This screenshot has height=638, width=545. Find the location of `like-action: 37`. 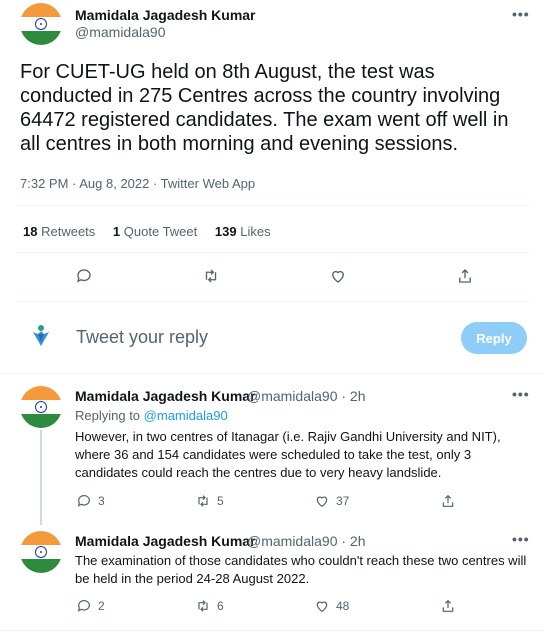

like-action: 37 is located at coordinates (331, 501).